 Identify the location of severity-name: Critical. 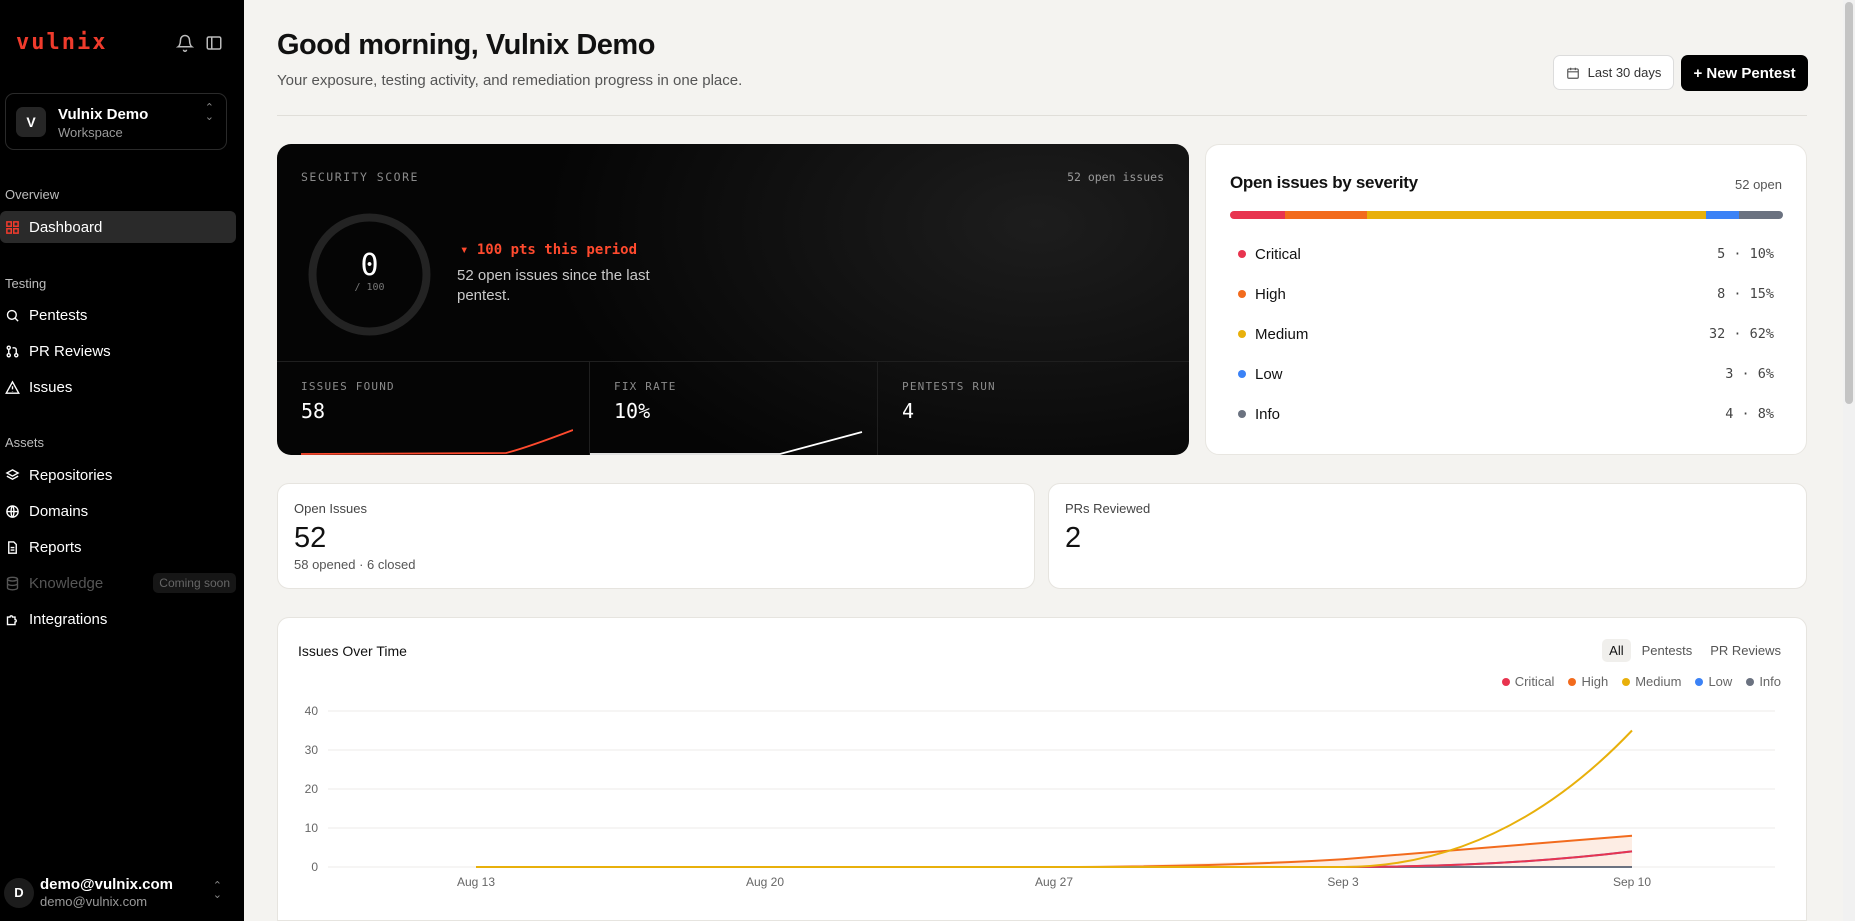
(1278, 254).